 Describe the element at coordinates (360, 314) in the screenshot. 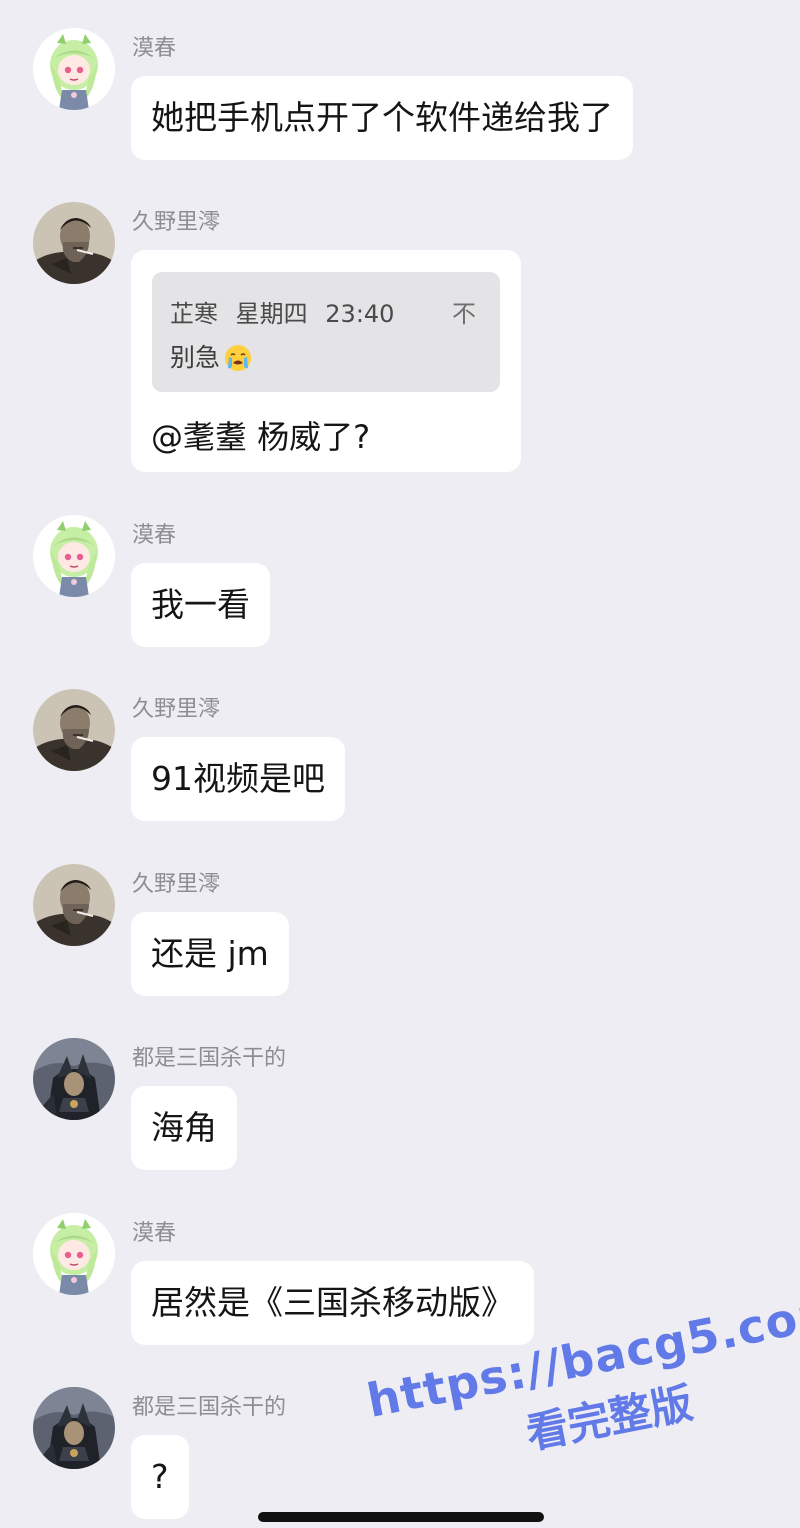

I see `quote-time: 23:40` at that location.